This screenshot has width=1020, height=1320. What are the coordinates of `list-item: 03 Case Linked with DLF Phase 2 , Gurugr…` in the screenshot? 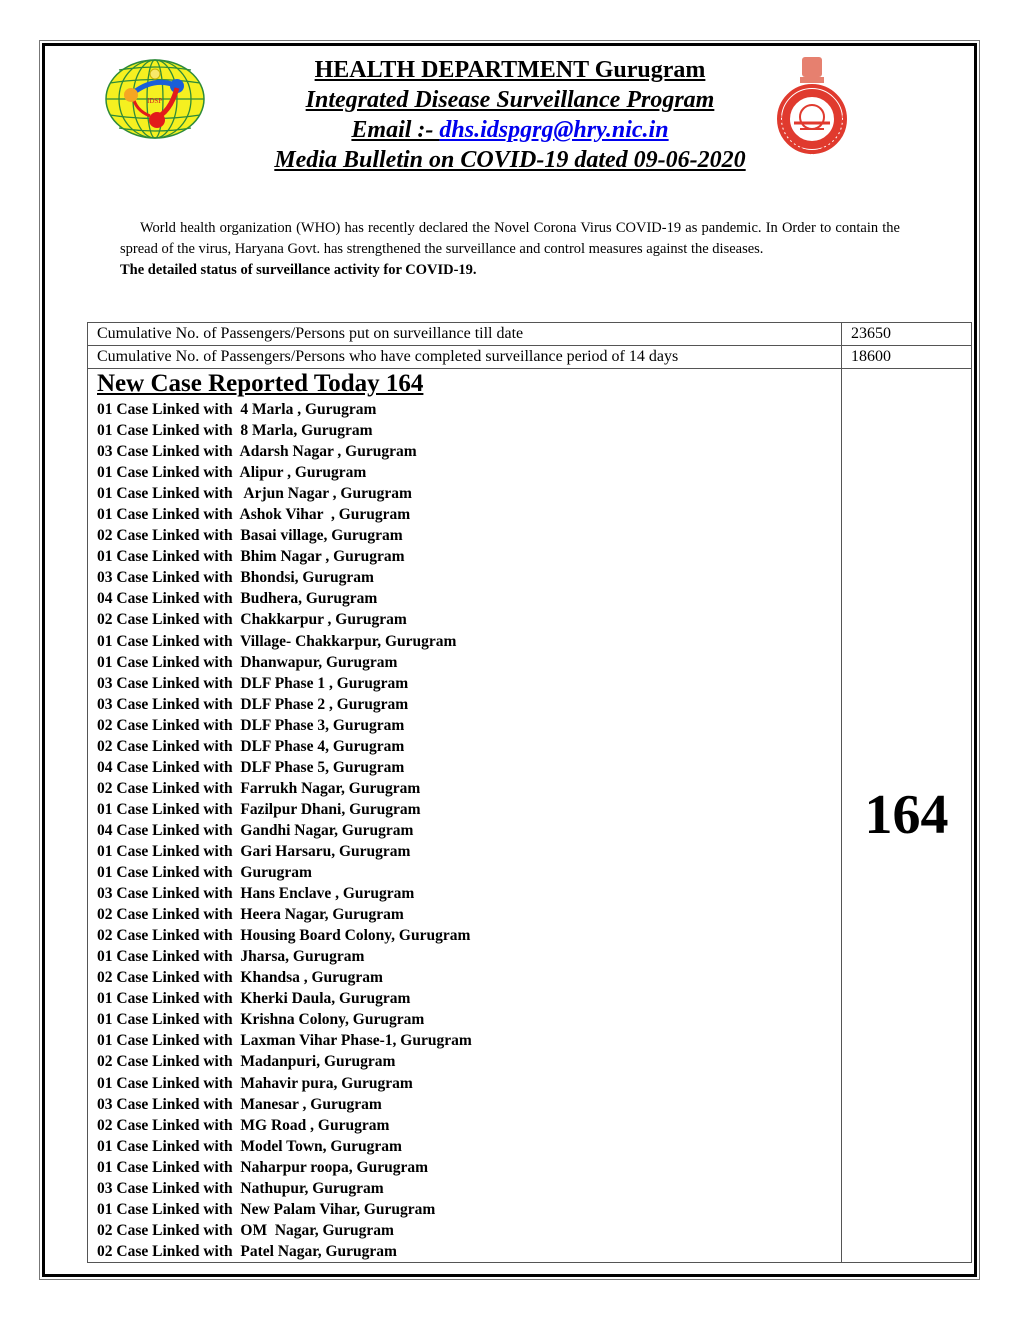 It's located at (253, 704).